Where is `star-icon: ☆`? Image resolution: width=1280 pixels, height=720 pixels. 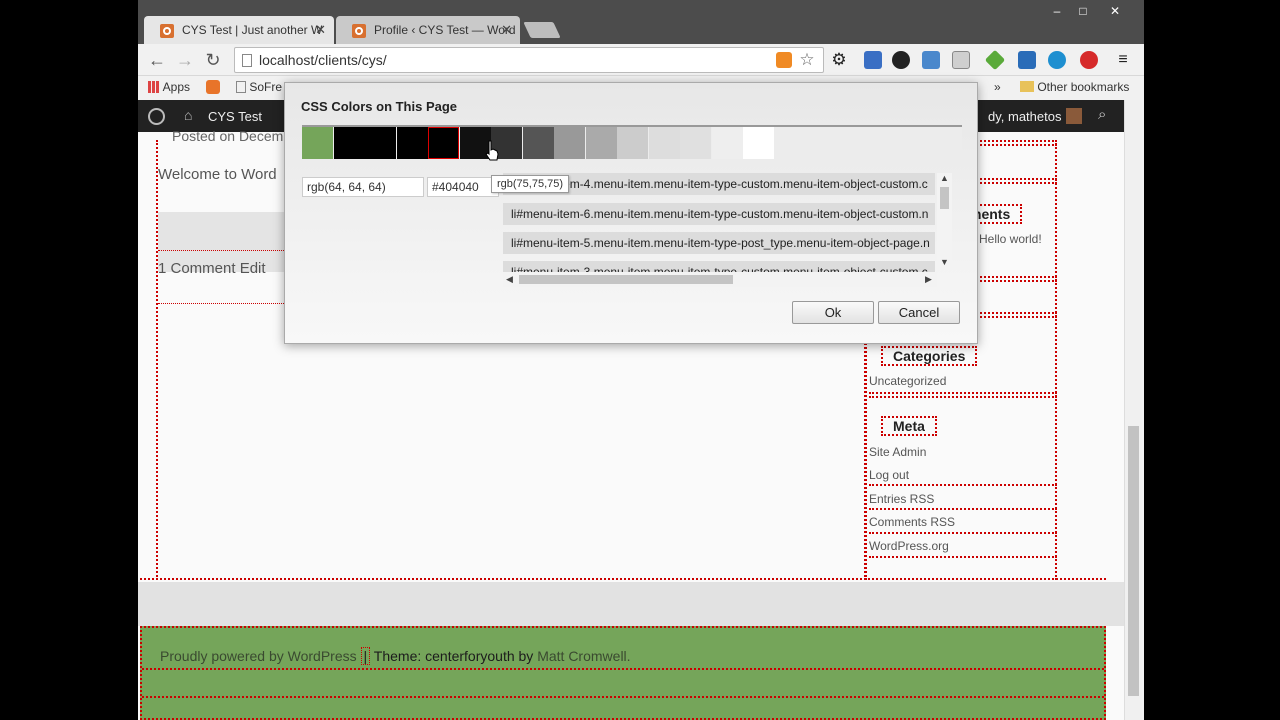
star-icon: ☆ is located at coordinates (807, 60).